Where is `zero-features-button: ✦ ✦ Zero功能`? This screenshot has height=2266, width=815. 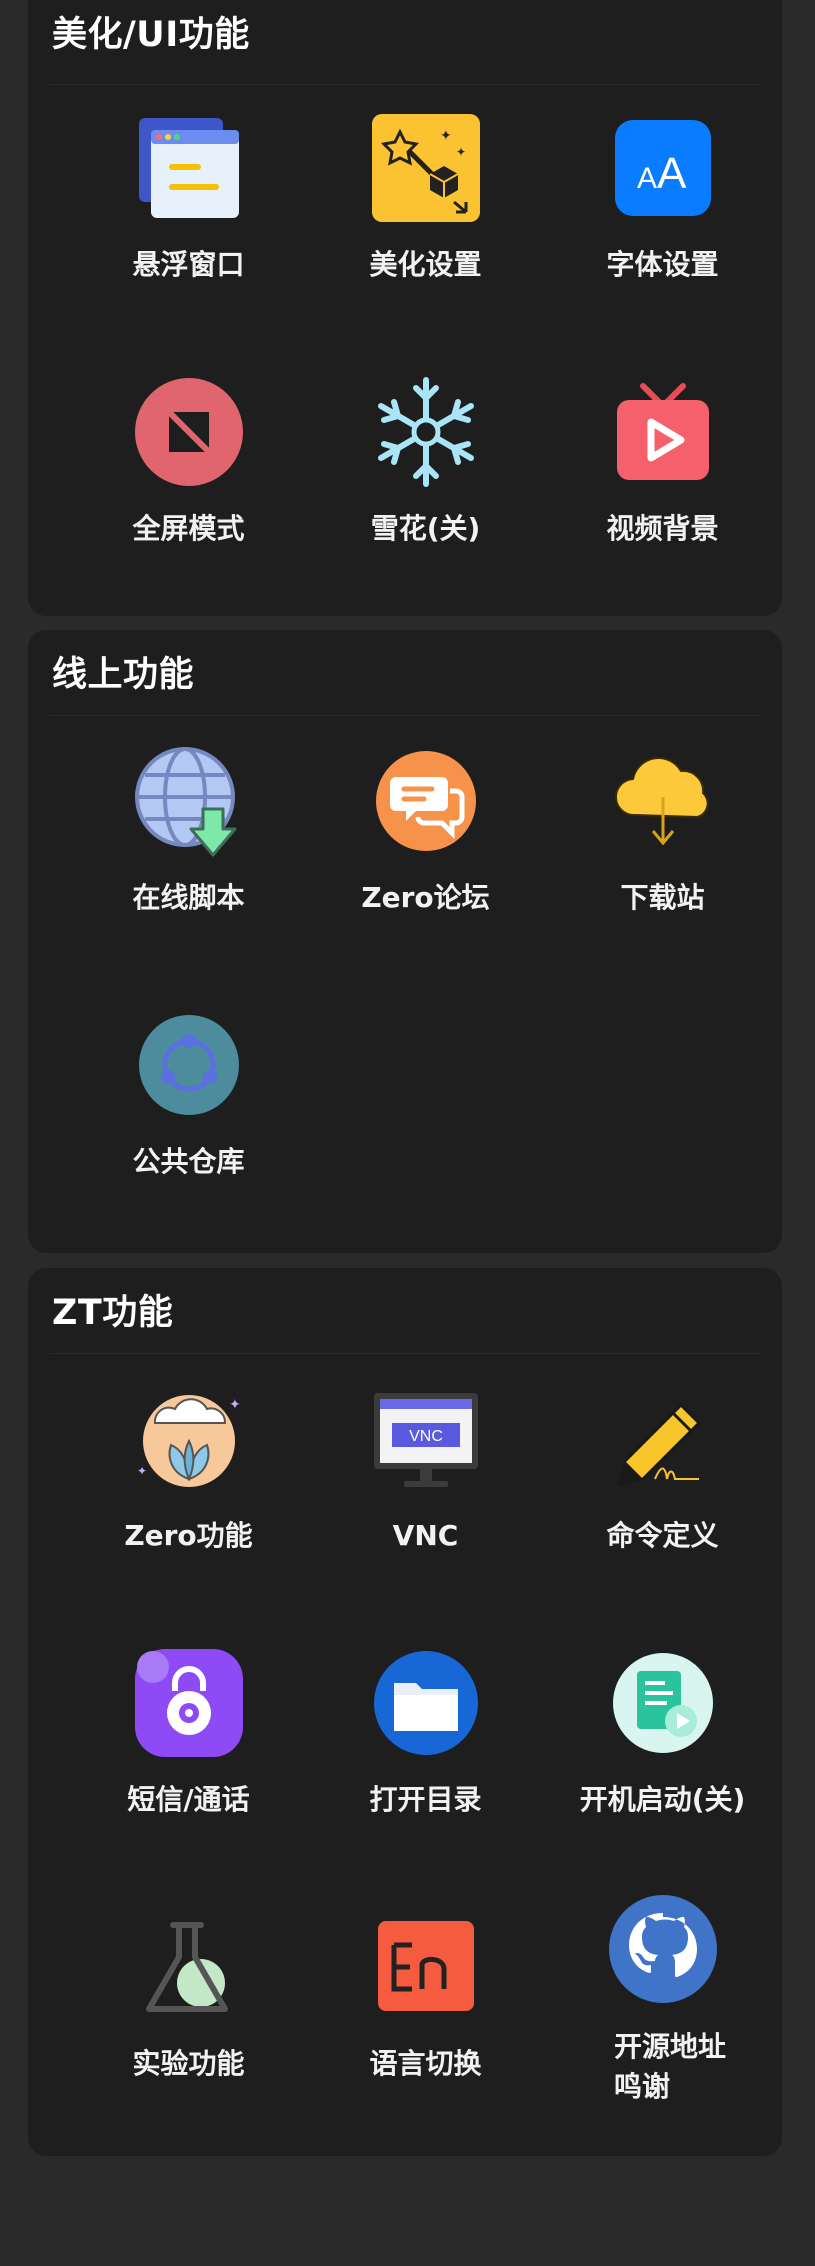 zero-features-button: ✦ ✦ Zero功能 is located at coordinates (188, 1487).